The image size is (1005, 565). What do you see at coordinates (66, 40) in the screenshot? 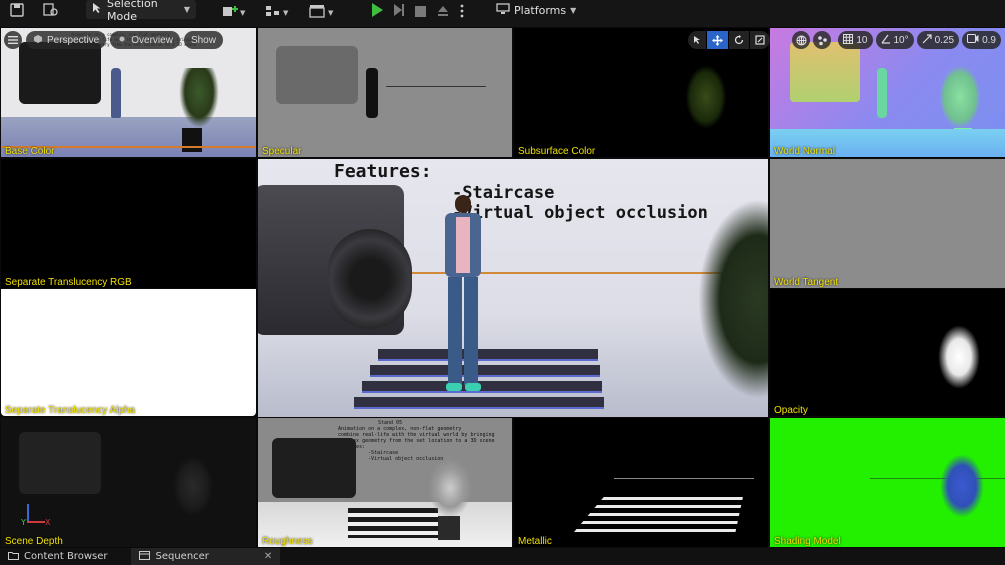
I see `perspective-button: Perspective` at bounding box center [66, 40].